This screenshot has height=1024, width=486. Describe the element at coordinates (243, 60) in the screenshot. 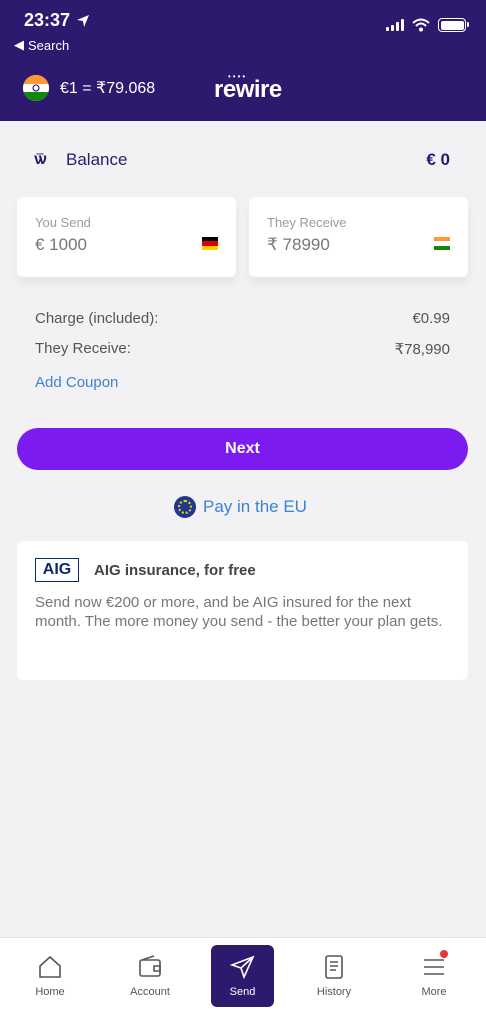

I see `app-header: 23:37 ◀ Search €1 = ₹79.068 •••• rewire` at that location.